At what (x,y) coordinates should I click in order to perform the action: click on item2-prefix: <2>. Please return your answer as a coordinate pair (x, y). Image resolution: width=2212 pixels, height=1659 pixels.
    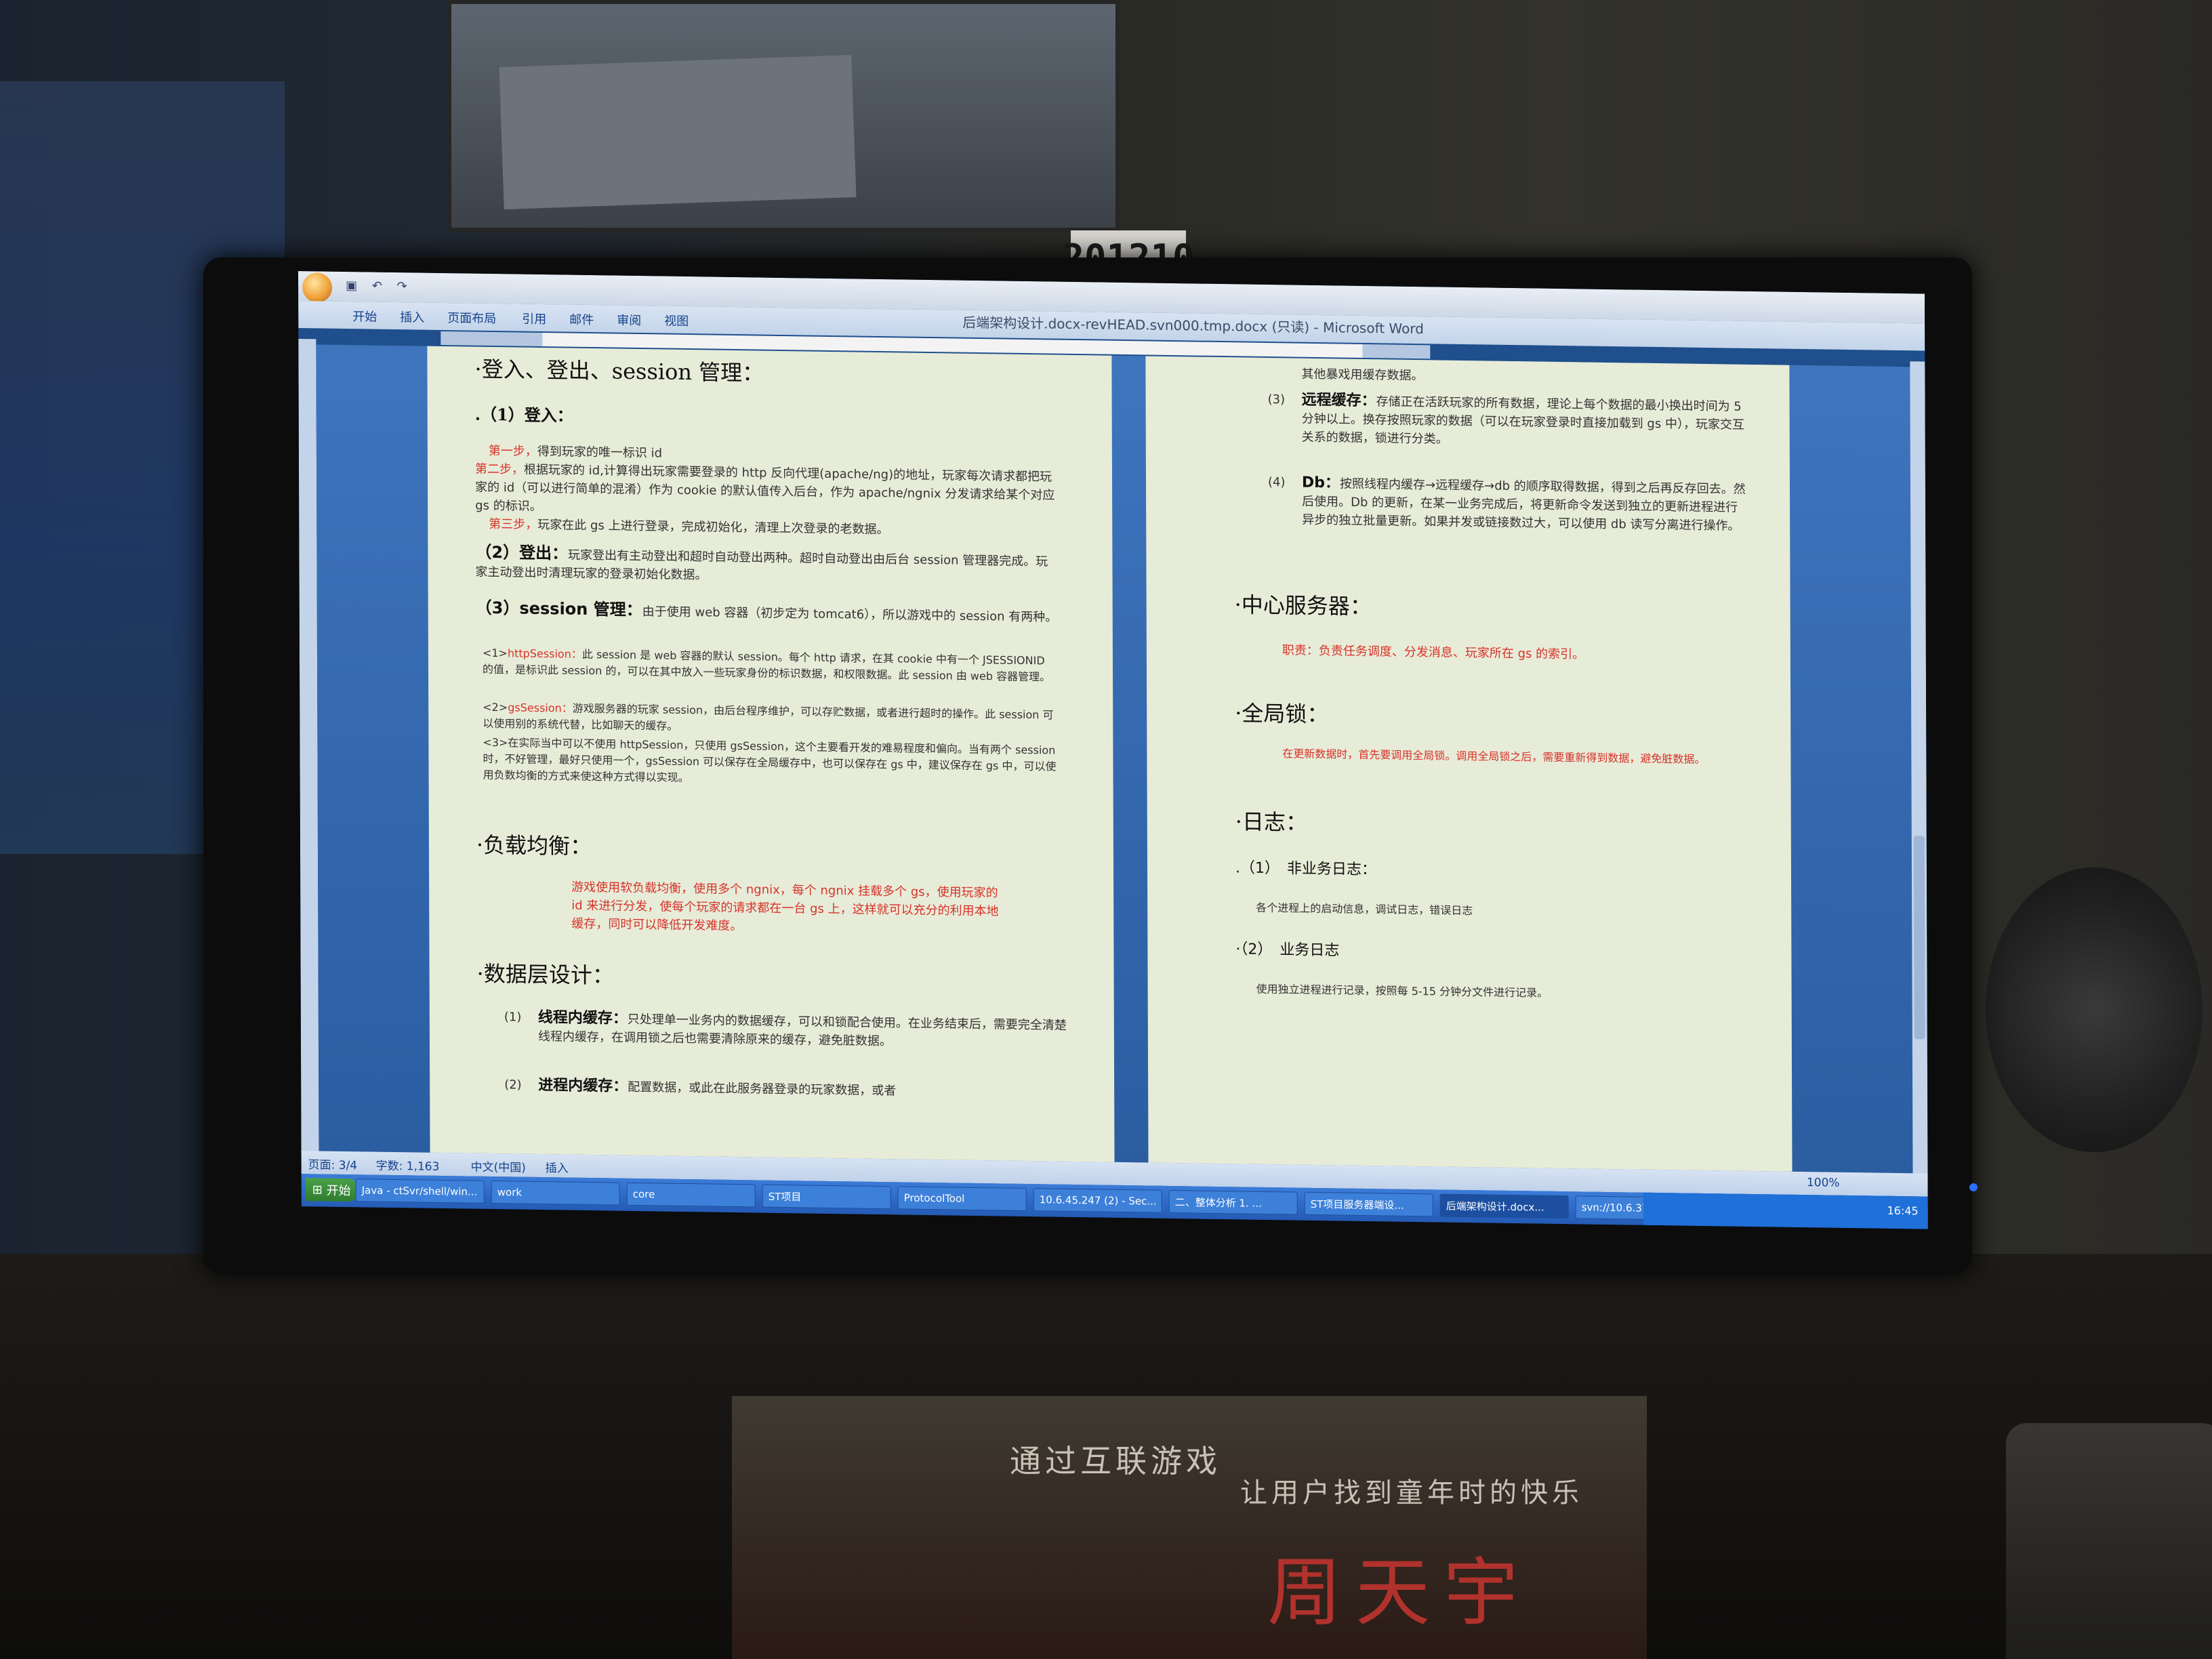
    Looking at the image, I should click on (495, 707).